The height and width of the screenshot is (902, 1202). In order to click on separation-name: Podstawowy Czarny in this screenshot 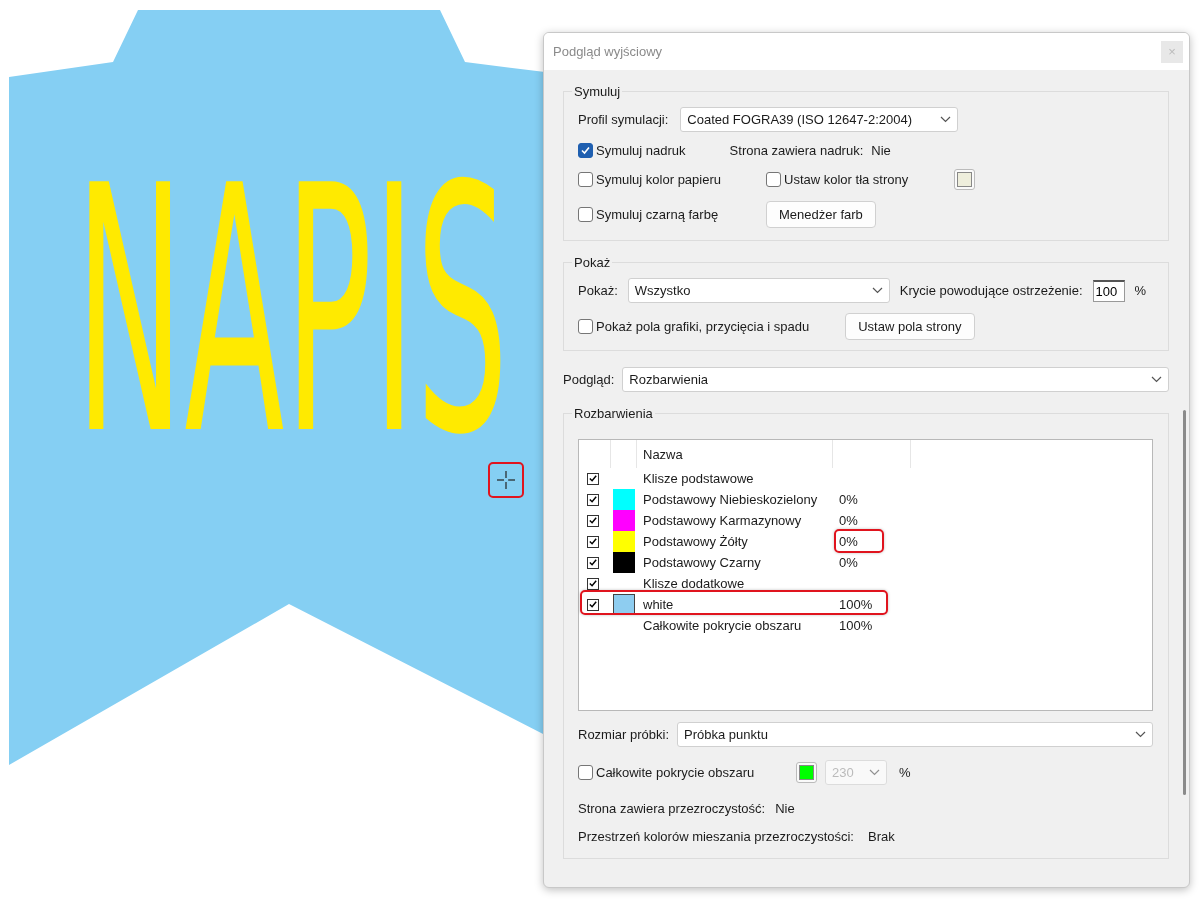, I will do `click(702, 562)`.